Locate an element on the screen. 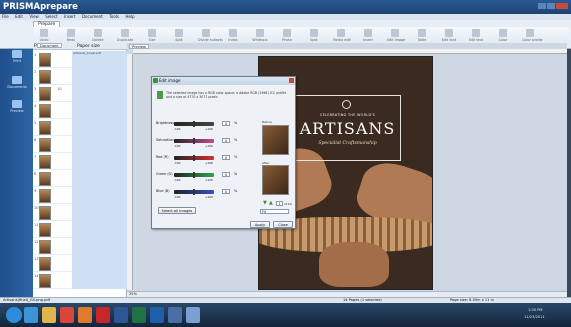 This screenshot has height=327, width=571. thumbnail-row: 4 is located at coordinates (80, 110).